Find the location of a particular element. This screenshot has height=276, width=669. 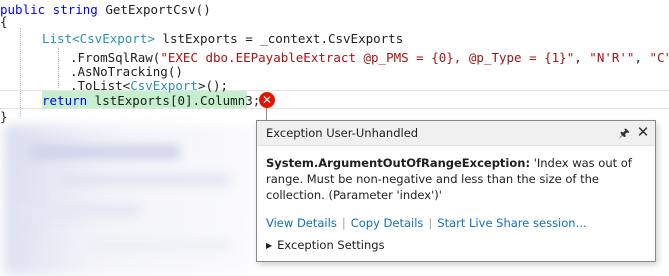

close-icon: ✕ is located at coordinates (643, 132).